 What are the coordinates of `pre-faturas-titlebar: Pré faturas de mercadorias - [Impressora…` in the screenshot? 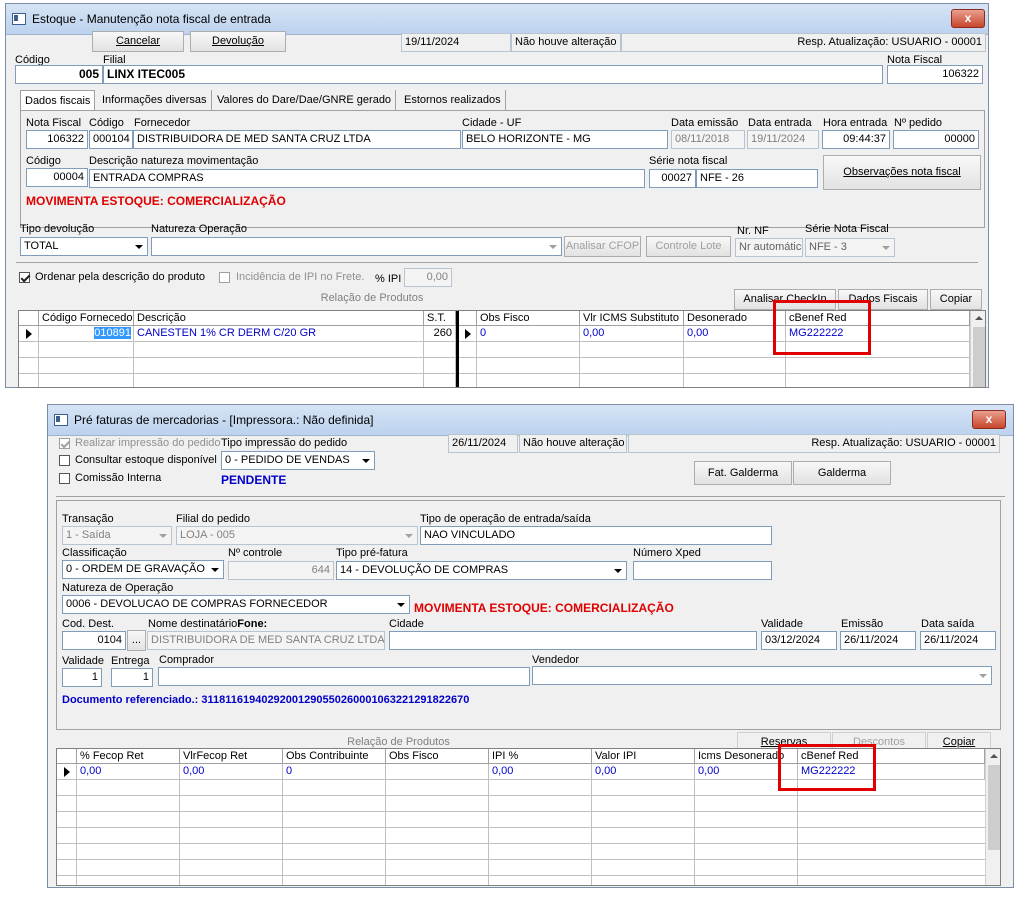 It's located at (530, 420).